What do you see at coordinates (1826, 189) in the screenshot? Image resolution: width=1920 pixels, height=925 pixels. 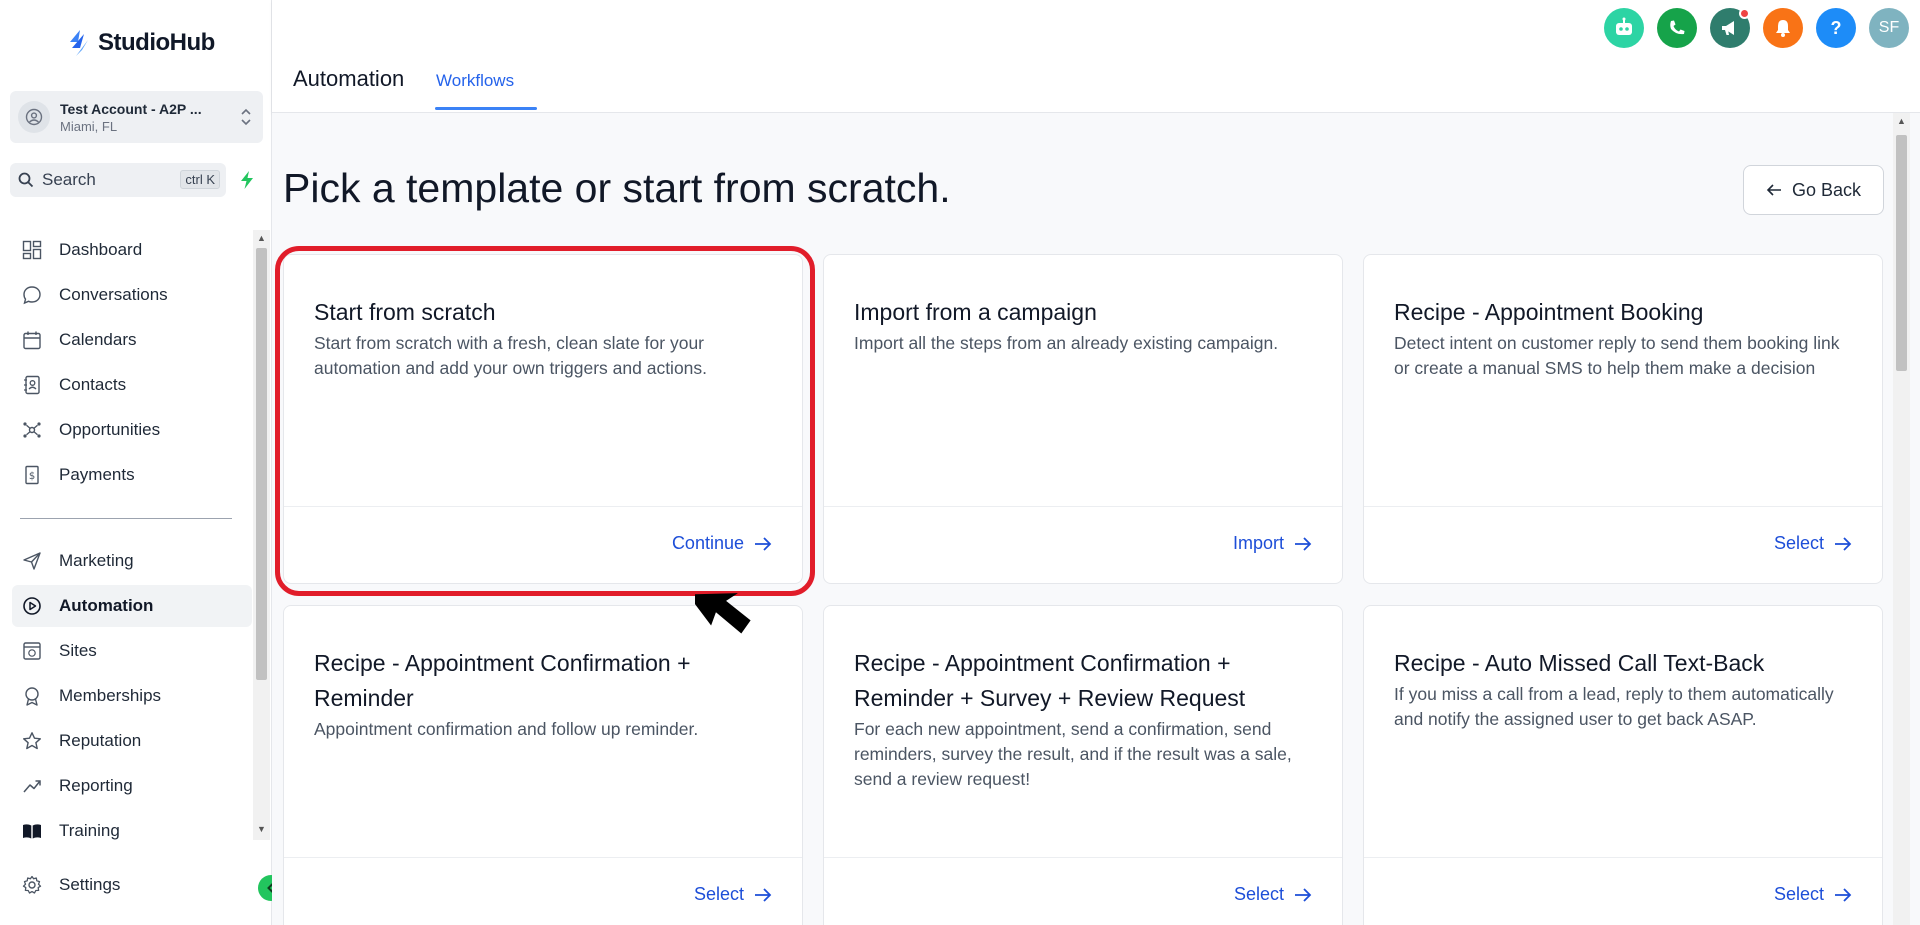 I see `go-back-label: Go Back` at bounding box center [1826, 189].